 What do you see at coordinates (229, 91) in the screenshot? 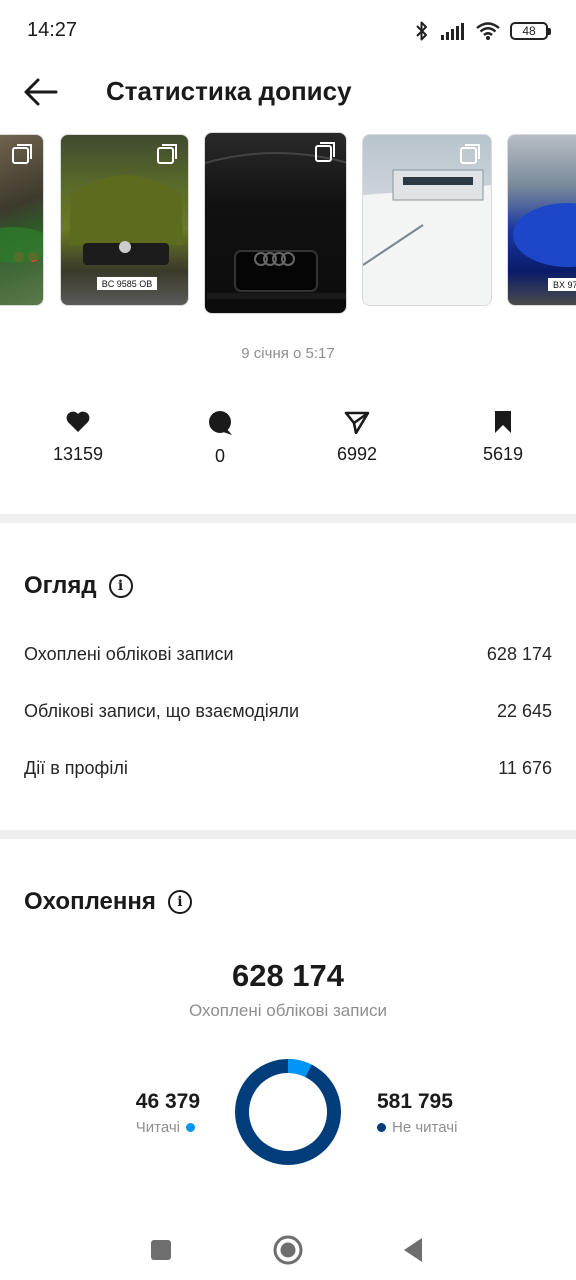
I see `page-title: Статистика допису` at bounding box center [229, 91].